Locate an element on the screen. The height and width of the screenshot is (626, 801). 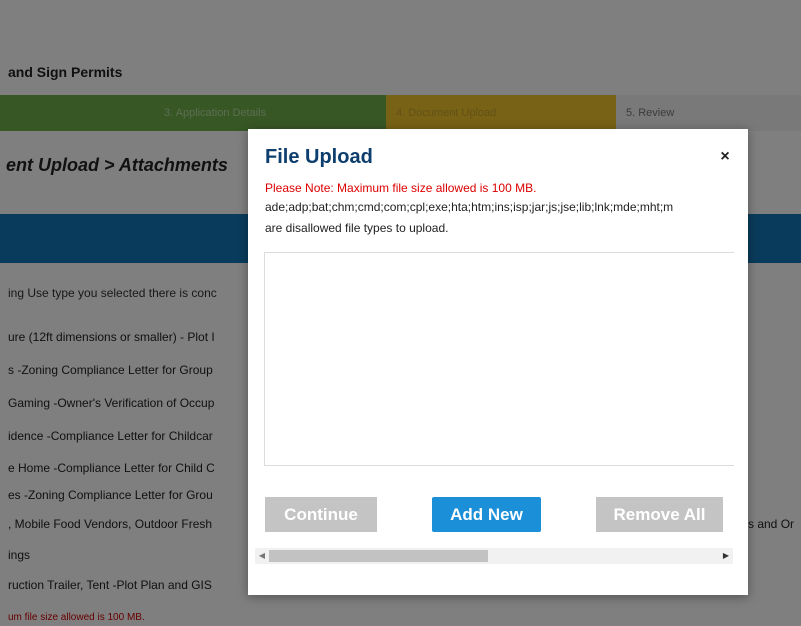
scroll-left-icon: ◀ is located at coordinates (262, 556).